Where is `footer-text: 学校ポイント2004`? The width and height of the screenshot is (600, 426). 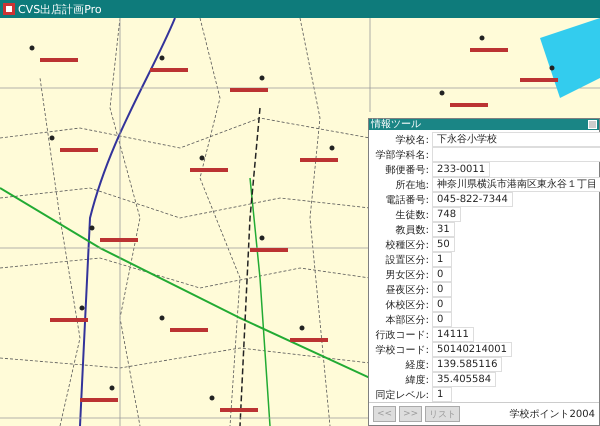 footer-text: 学校ポイント2004 is located at coordinates (552, 414).